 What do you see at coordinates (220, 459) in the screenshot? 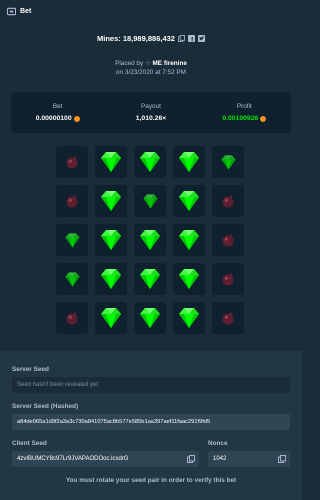
I see `nonce-value: 1042` at bounding box center [220, 459].